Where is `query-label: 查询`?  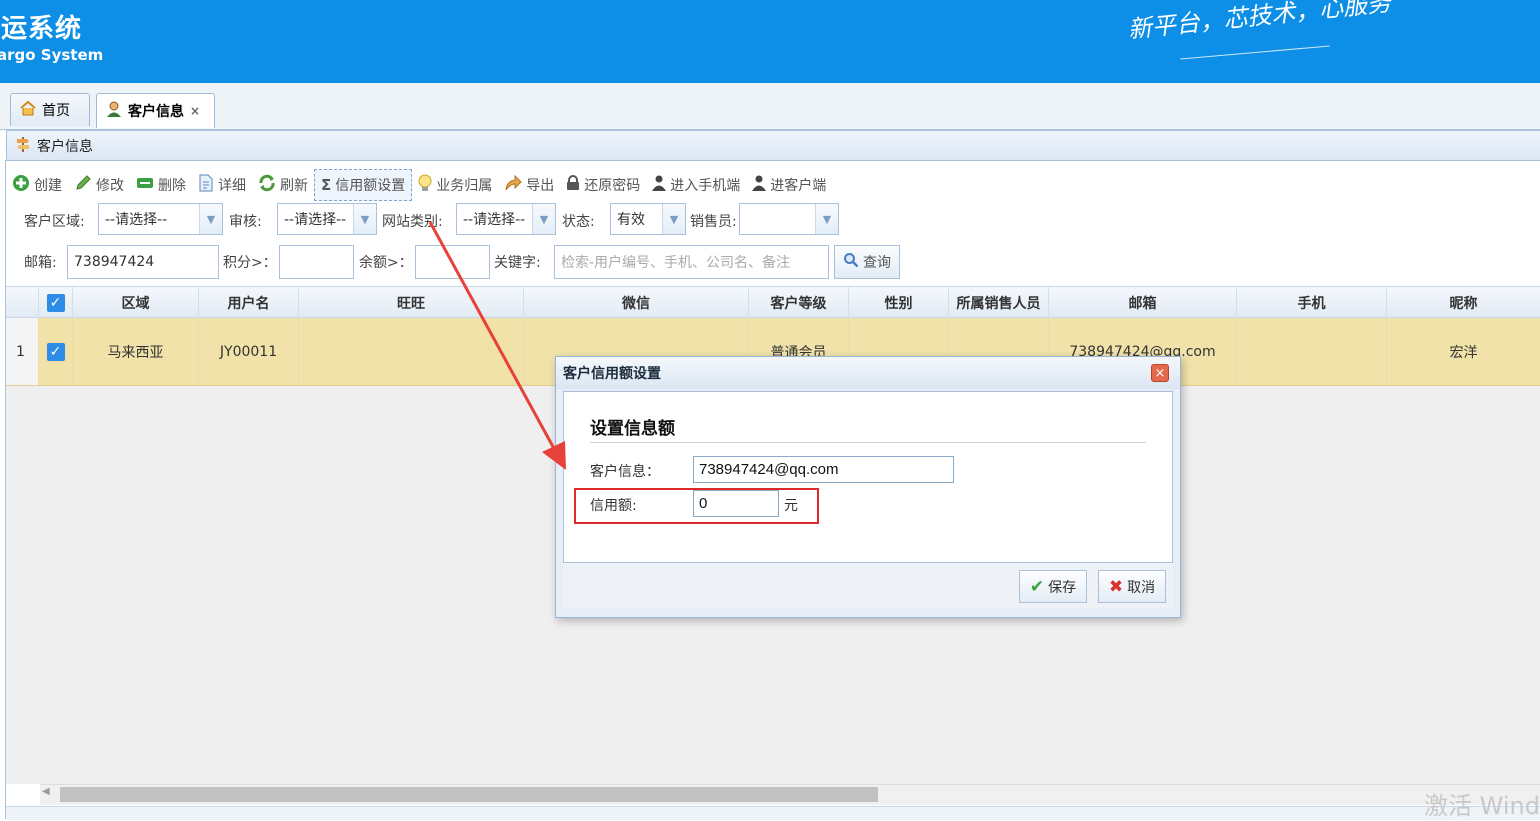
query-label: 查询 is located at coordinates (877, 263).